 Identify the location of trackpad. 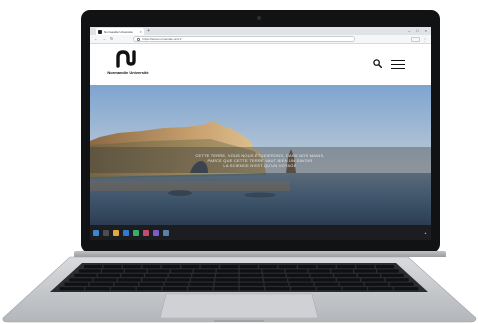
(239, 306).